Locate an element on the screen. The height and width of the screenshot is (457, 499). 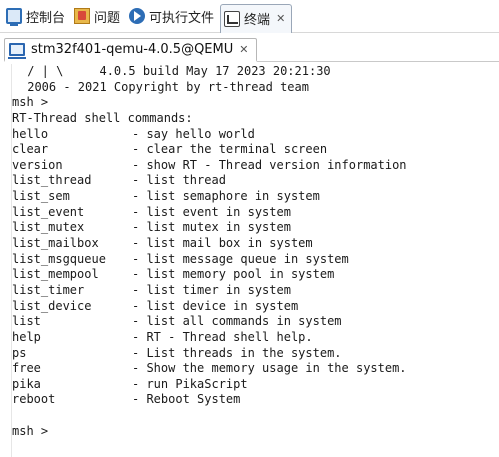
terminal-gutter is located at coordinates (6, 260).